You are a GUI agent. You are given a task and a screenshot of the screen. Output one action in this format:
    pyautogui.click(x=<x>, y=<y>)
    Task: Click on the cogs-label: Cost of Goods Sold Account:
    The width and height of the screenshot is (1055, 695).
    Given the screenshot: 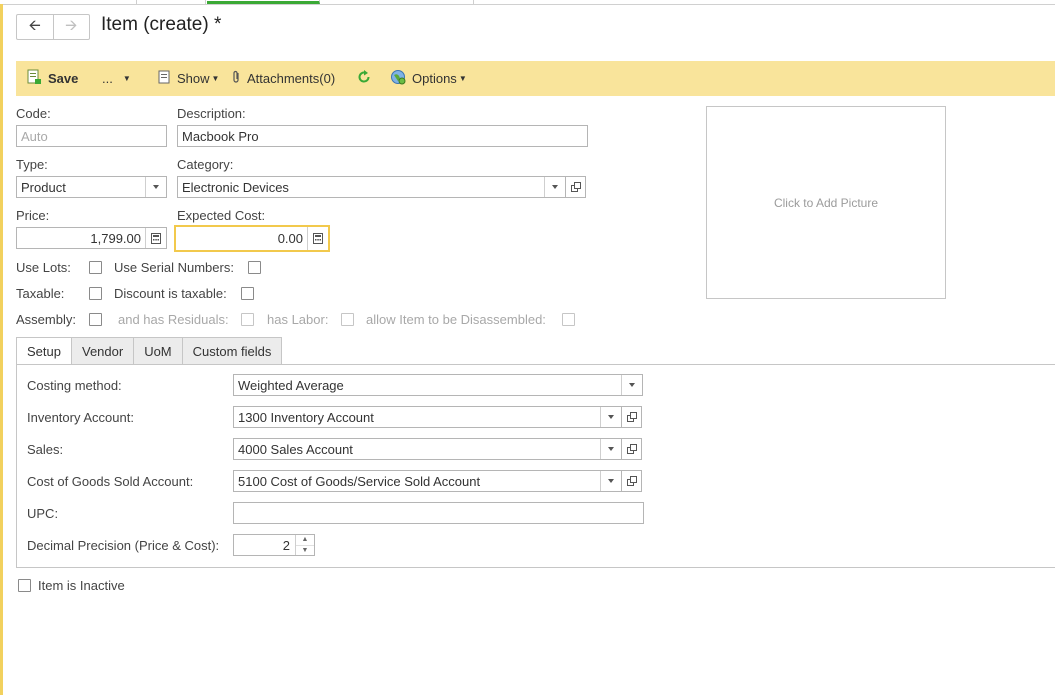 What is the action you would take?
    pyautogui.click(x=110, y=481)
    